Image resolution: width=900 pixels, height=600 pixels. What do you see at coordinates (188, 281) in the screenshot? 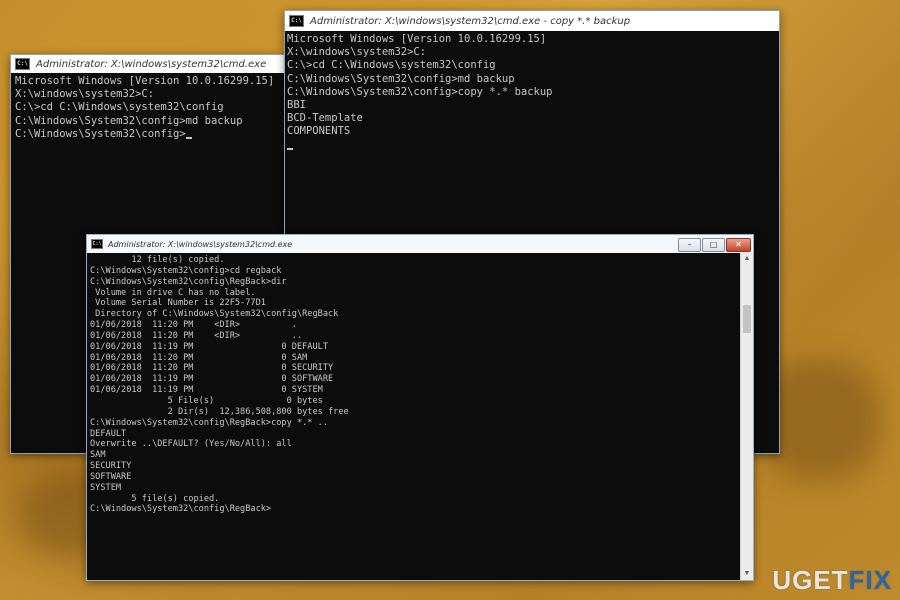
I see `console-line: C:\Windows\System32\config\RegBack>dir` at bounding box center [188, 281].